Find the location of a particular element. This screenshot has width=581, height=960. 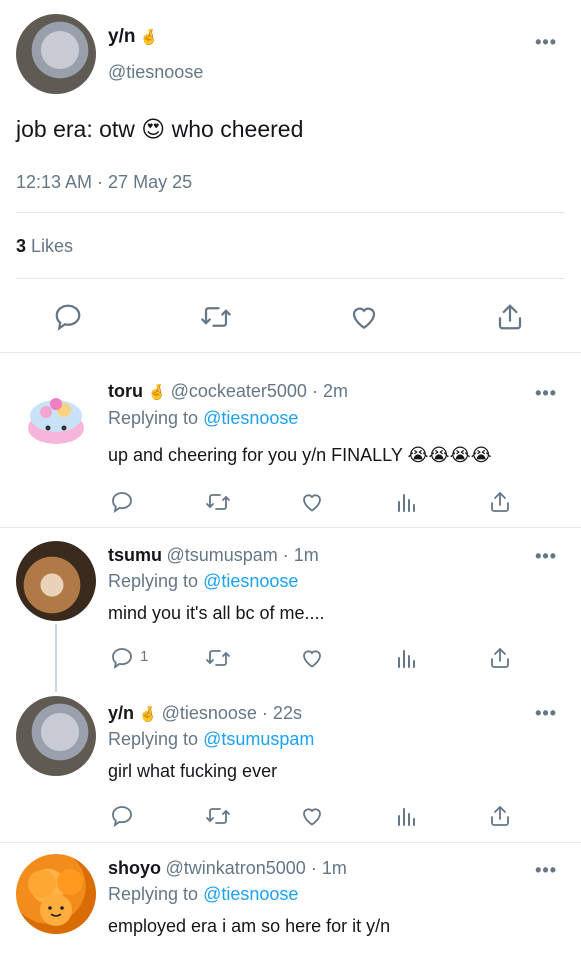

replying-to-link: @tsumuspam is located at coordinates (258, 739).